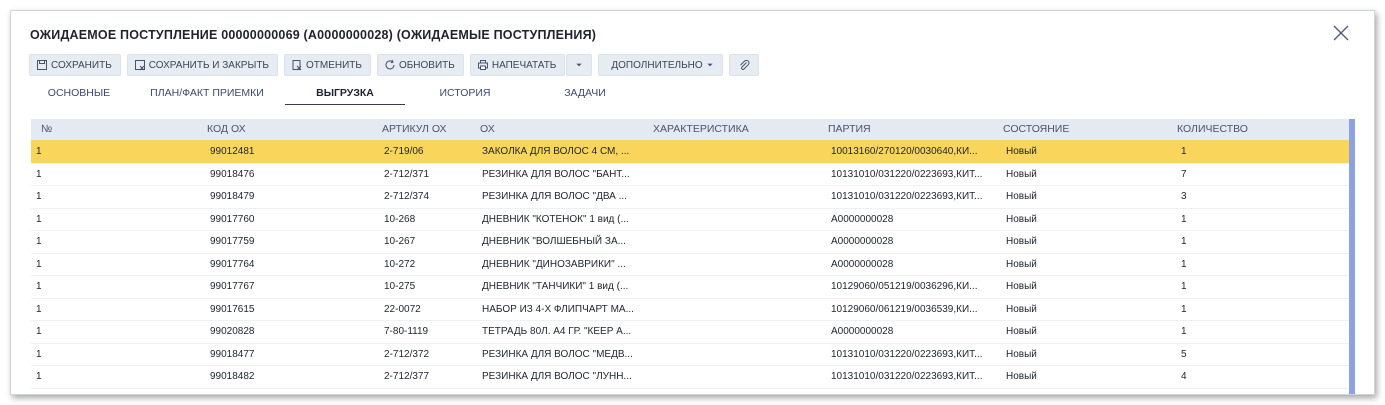  Describe the element at coordinates (402, 309) in the screenshot. I see `cell-article: 22-0072` at that location.